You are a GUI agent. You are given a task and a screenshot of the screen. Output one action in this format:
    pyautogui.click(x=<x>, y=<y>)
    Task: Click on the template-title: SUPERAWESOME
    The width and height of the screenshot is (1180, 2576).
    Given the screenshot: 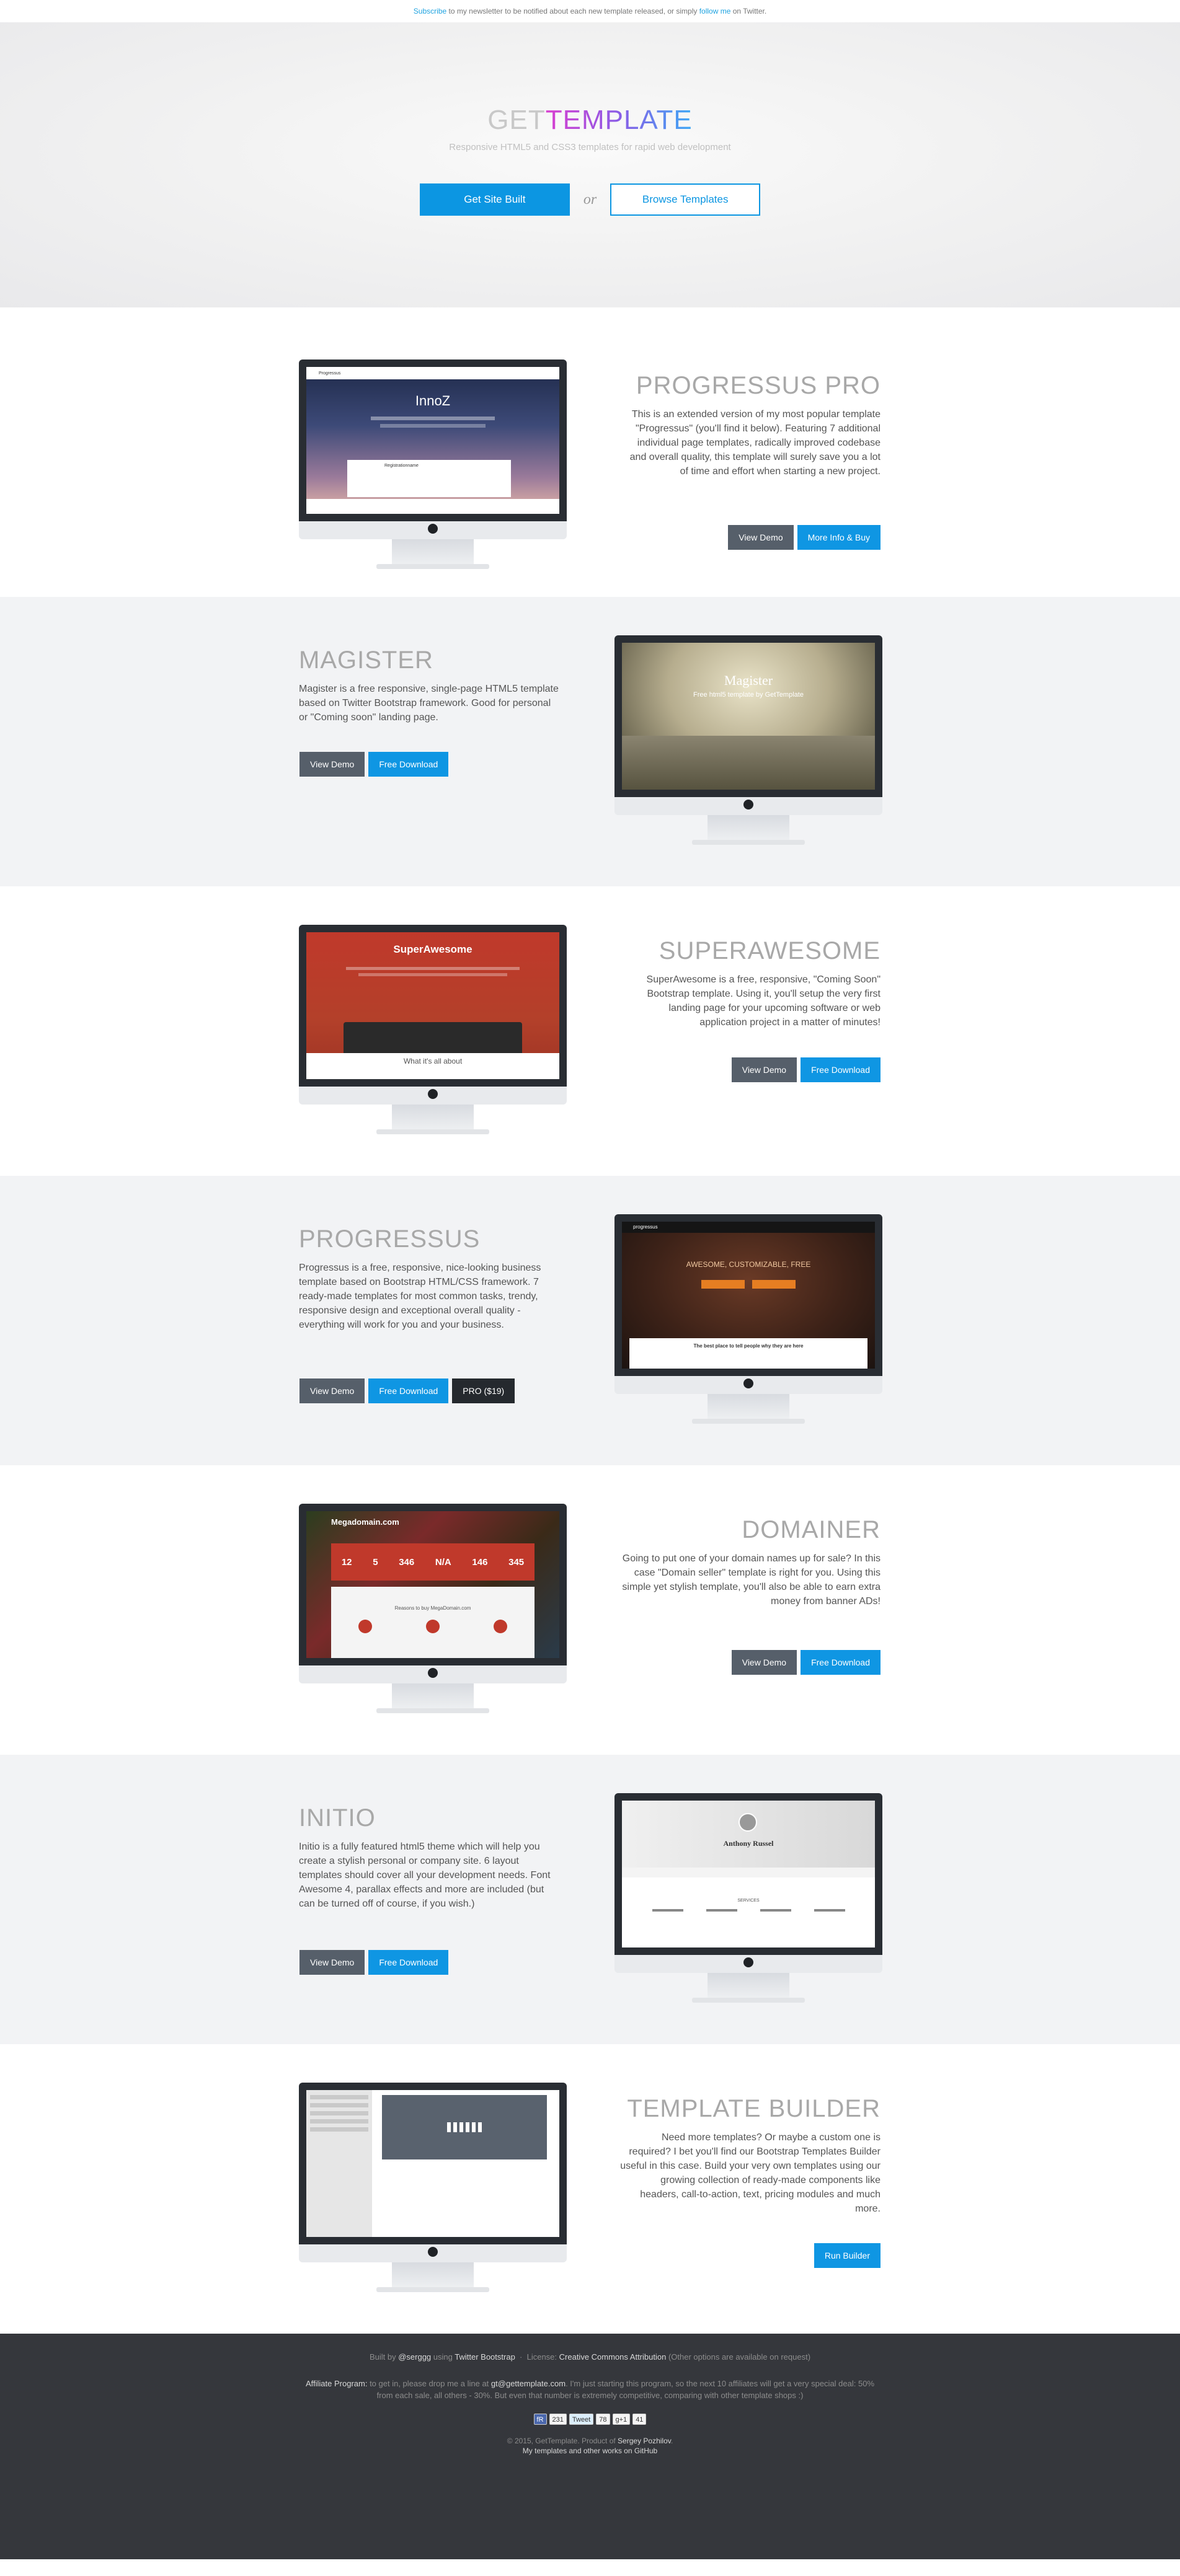 What is the action you would take?
    pyautogui.click(x=770, y=950)
    